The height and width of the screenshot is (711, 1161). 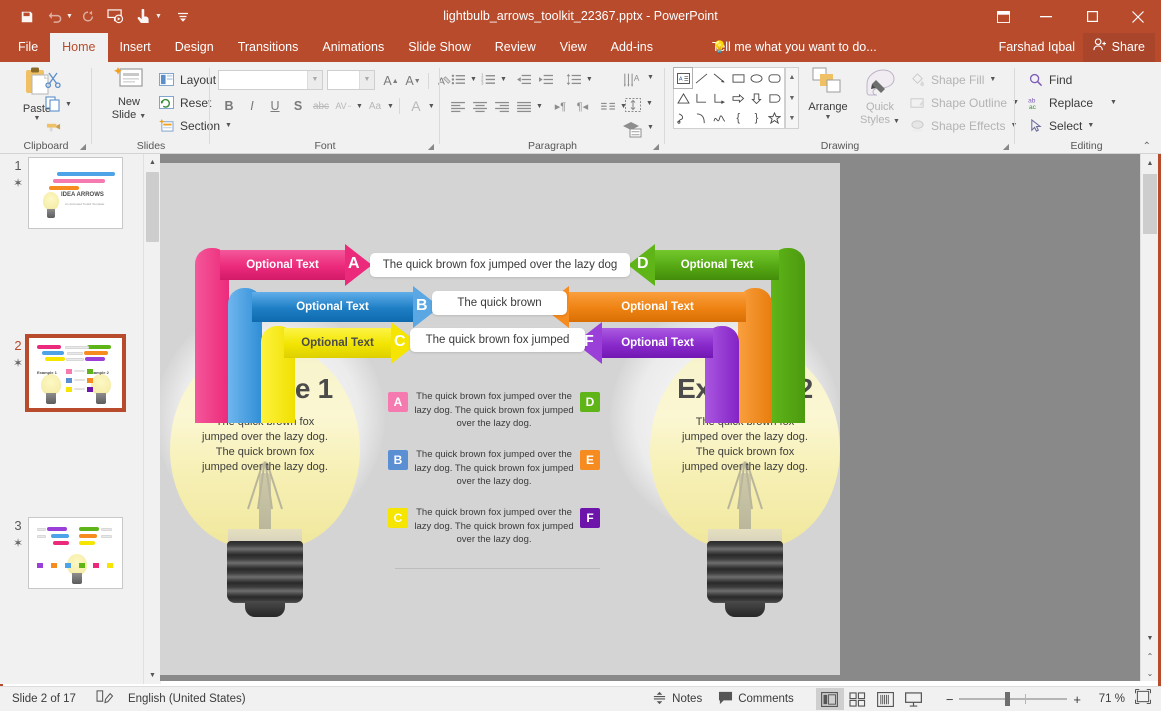 What do you see at coordinates (1143, 698) in the screenshot?
I see `fit-slide-to-window-icon` at bounding box center [1143, 698].